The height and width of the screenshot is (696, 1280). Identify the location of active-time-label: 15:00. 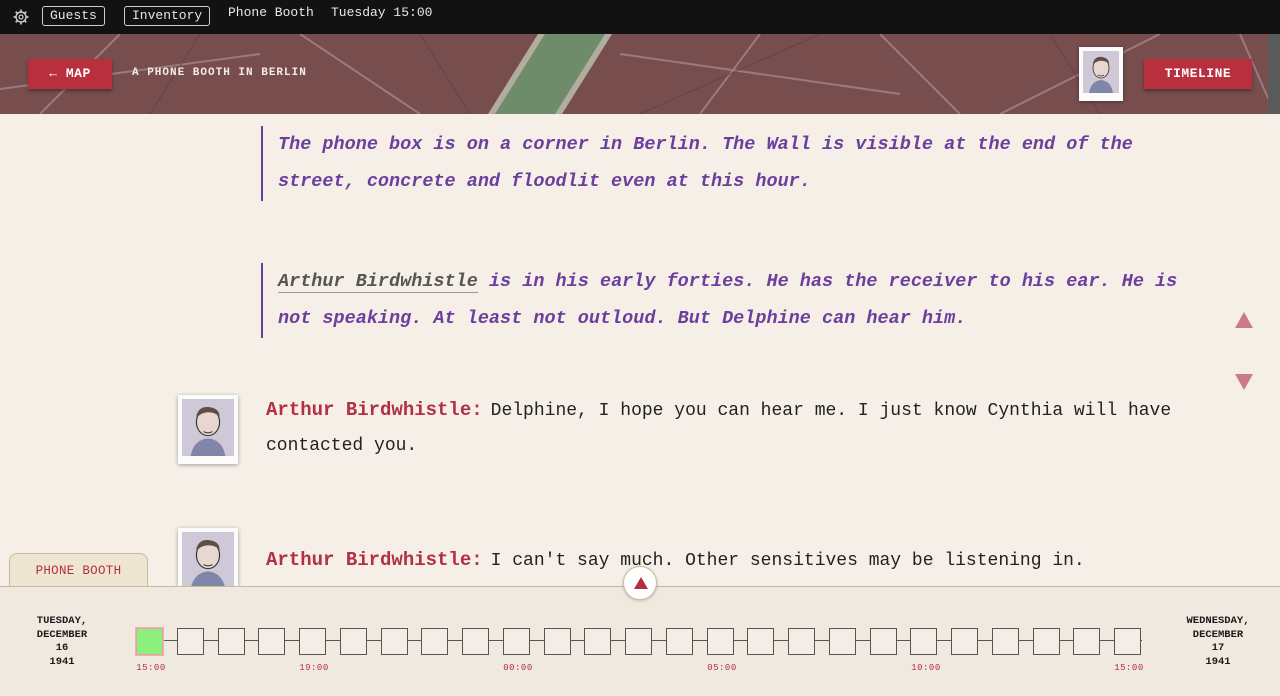
(151, 668).